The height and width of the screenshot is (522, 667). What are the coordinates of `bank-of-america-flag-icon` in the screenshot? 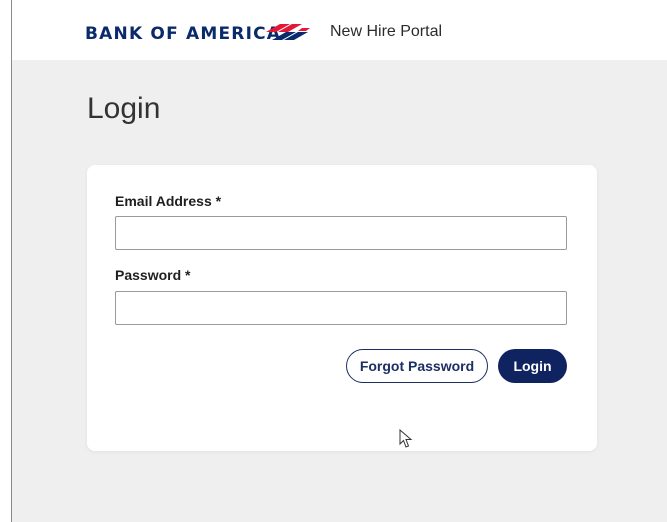 It's located at (288, 32).